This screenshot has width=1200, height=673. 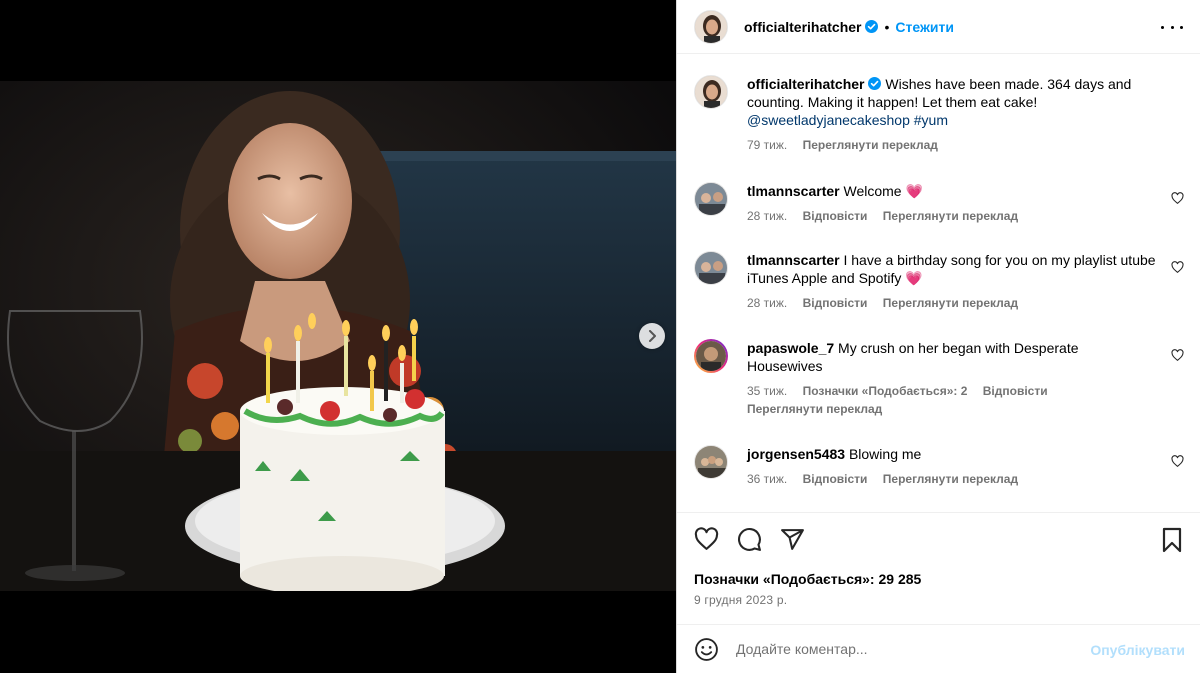 What do you see at coordinates (828, 120) in the screenshot?
I see `caption-mention-link: @sweetladyjanecakeshop` at bounding box center [828, 120].